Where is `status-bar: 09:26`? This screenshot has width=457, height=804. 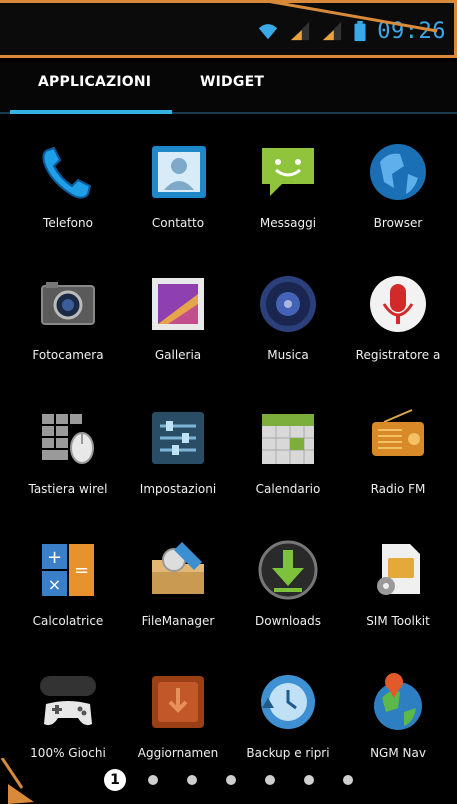 status-bar: 09:26 is located at coordinates (228, 29).